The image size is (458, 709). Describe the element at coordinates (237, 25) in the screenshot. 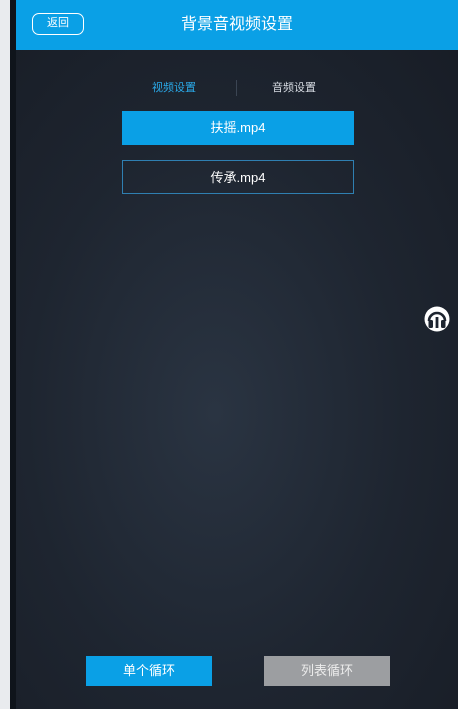

I see `header-bar: 背景音视频设置 返回` at that location.